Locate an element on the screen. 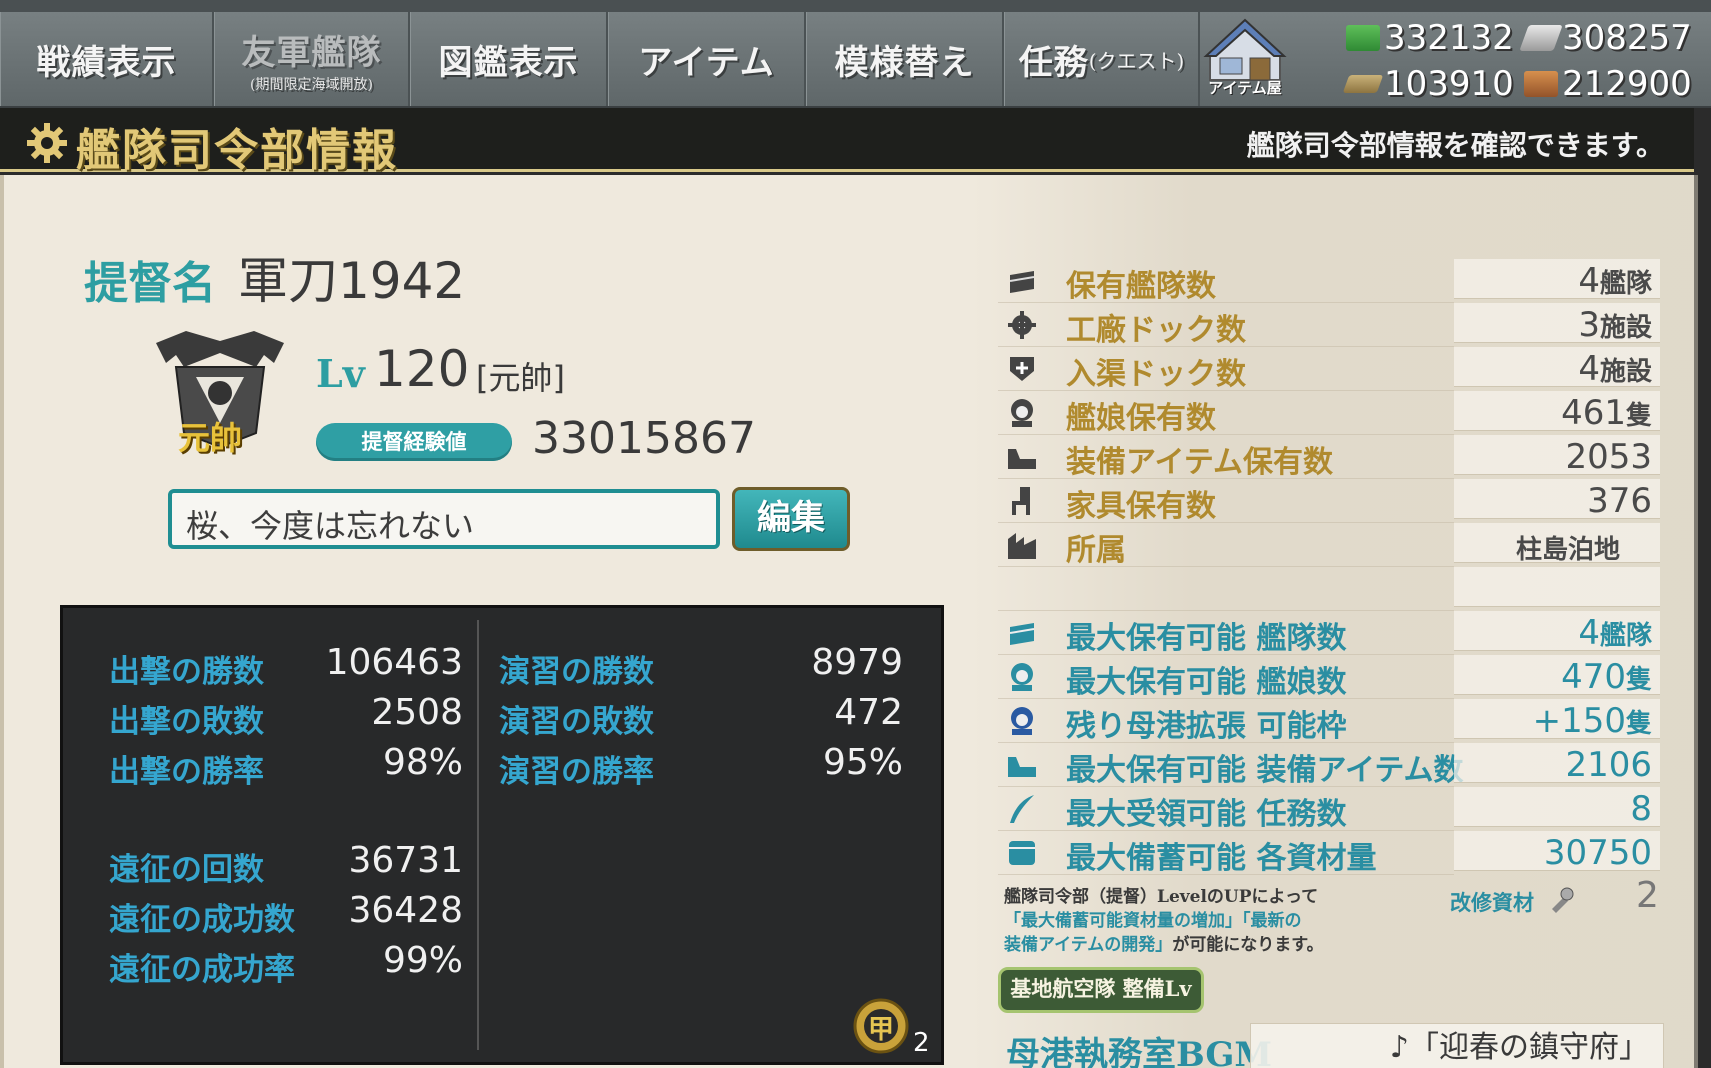 The width and height of the screenshot is (1711, 1068). shop-label: アイテム屋 is located at coordinates (1245, 88).